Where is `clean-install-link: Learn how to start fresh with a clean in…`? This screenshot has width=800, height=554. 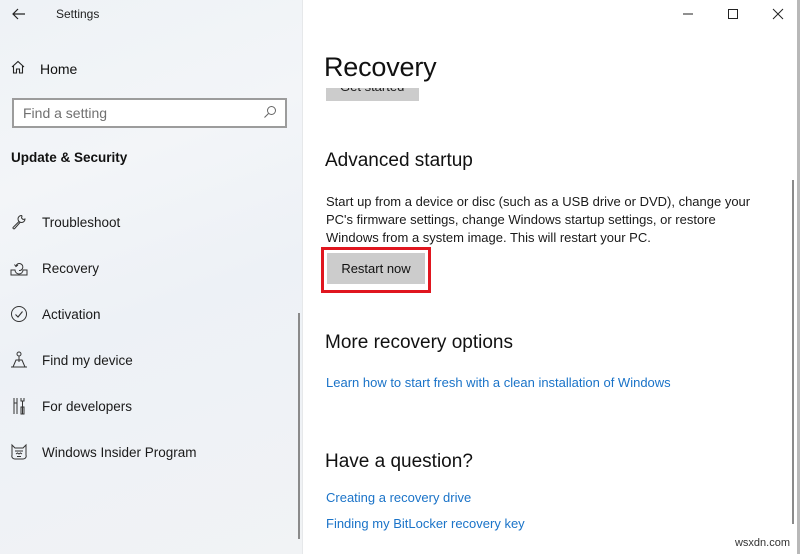 clean-install-link: Learn how to start fresh with a clean in… is located at coordinates (498, 382).